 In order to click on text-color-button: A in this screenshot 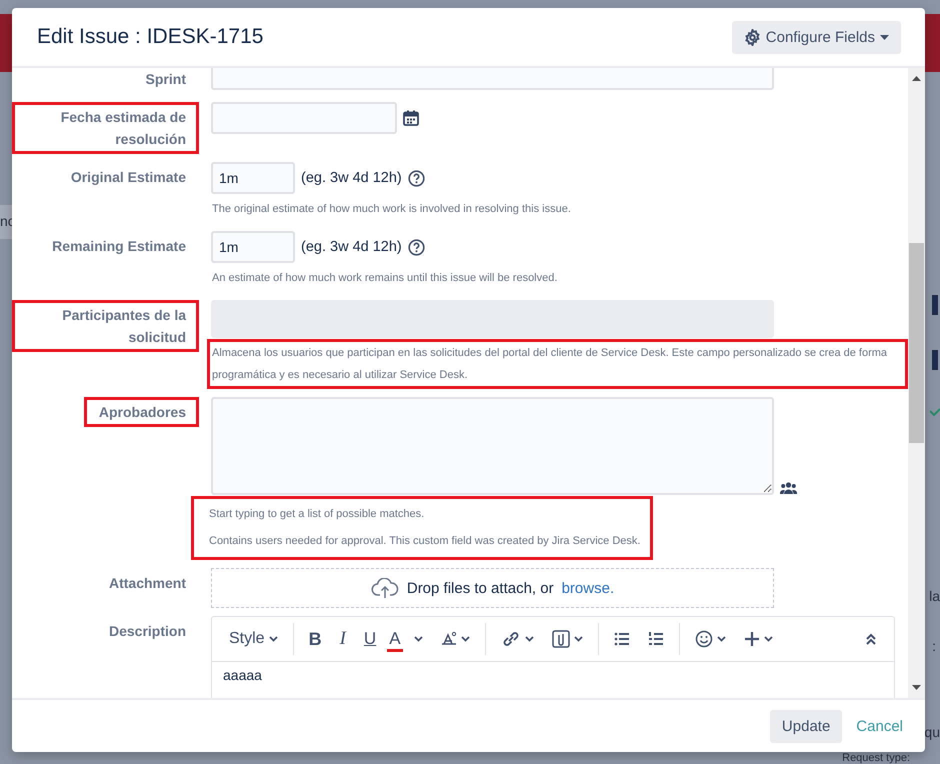, I will do `click(395, 639)`.